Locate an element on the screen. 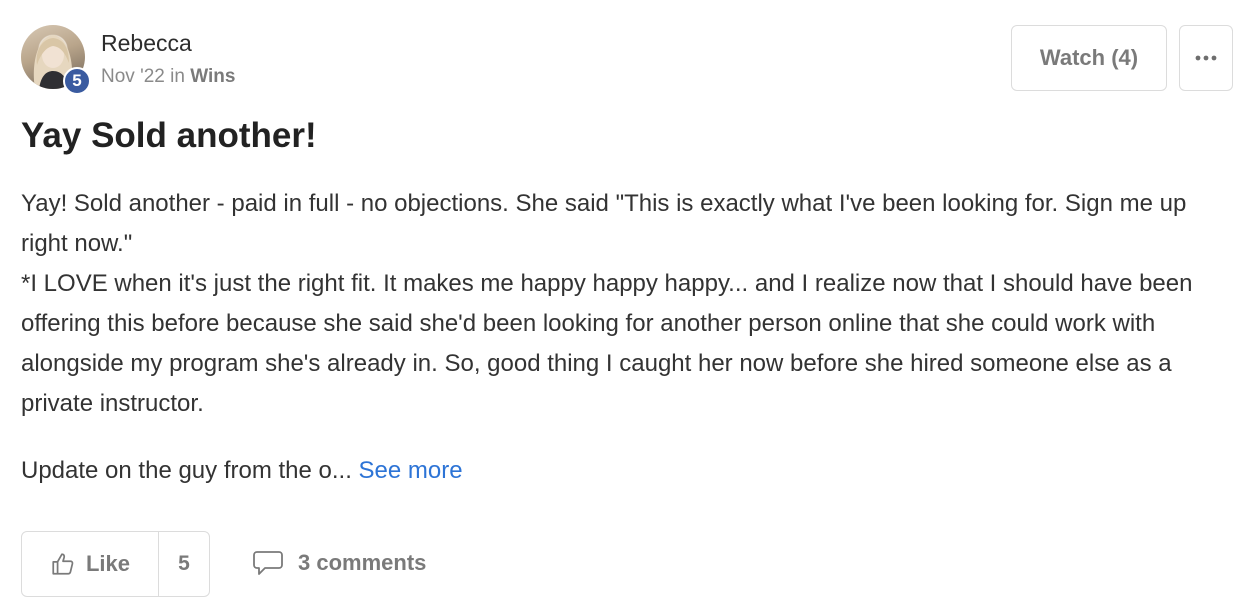  comments-link: 3 comments is located at coordinates (339, 563).